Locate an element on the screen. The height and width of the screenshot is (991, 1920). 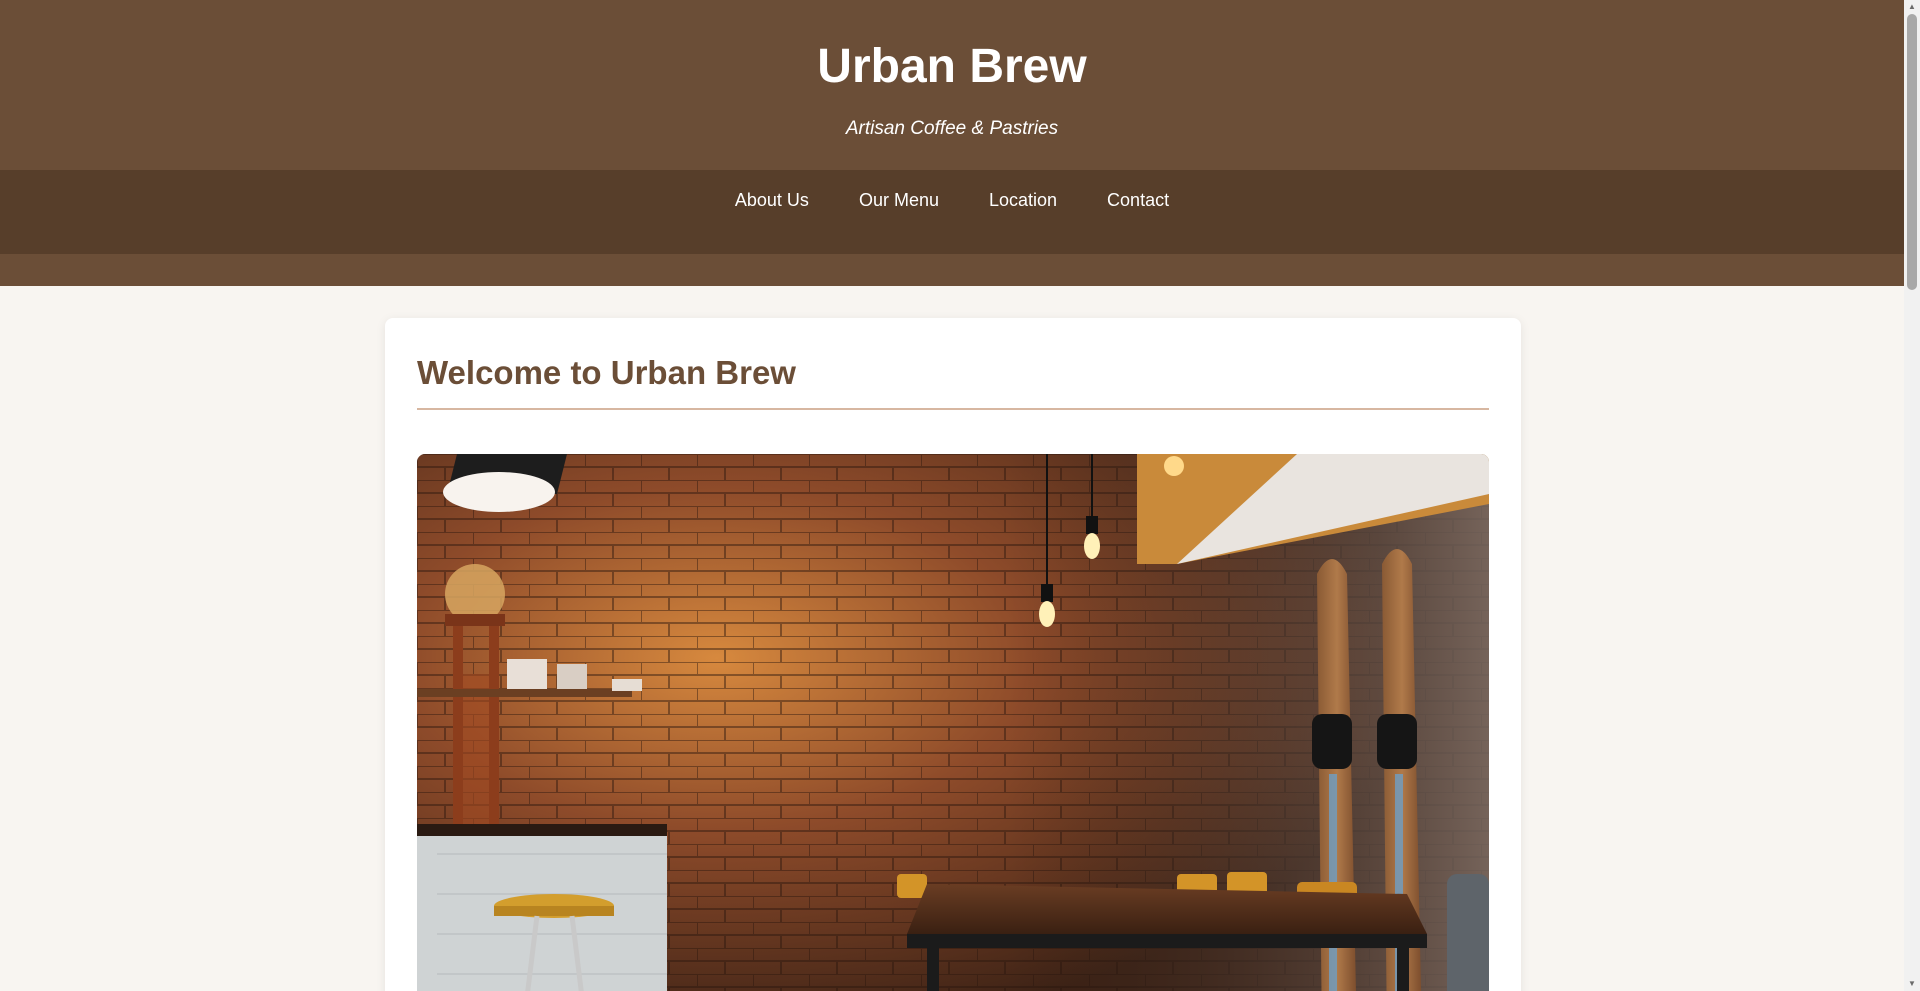
scrollbar-thumb is located at coordinates (1912, 152).